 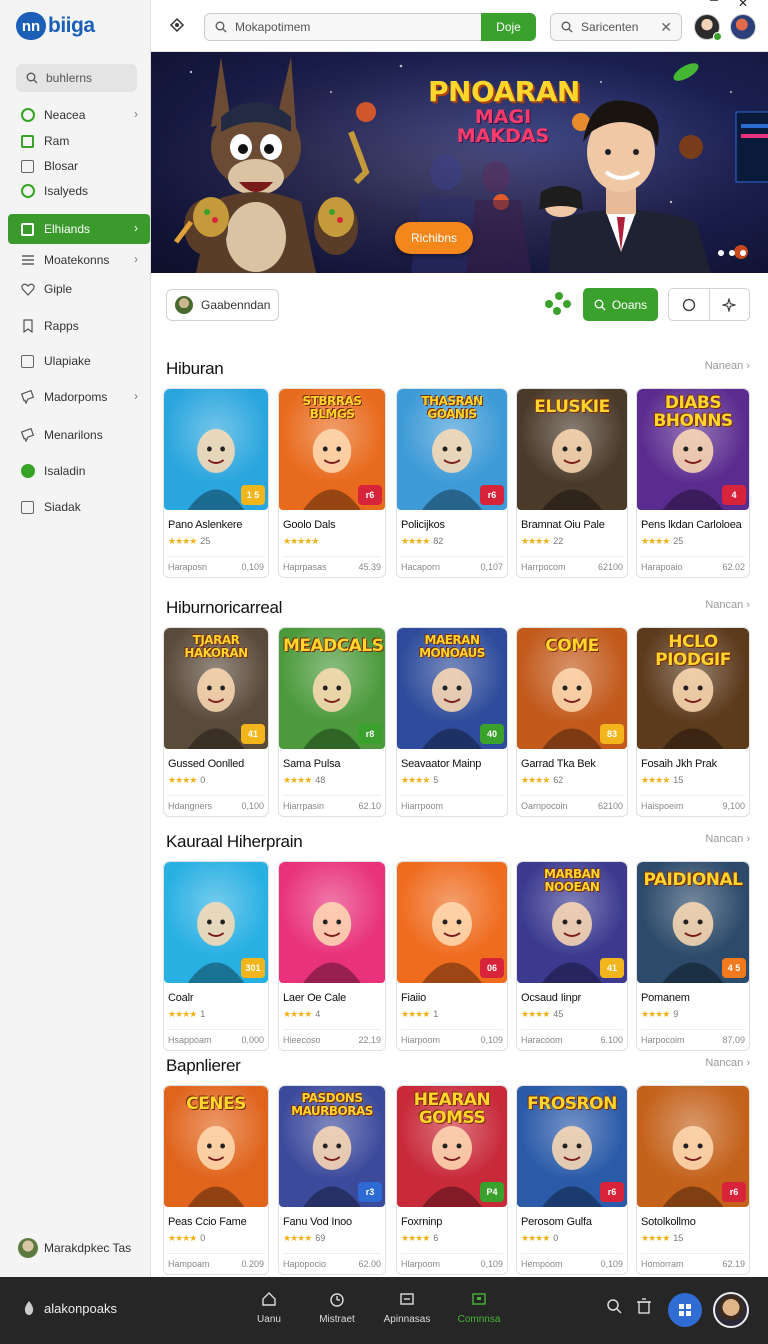 I want to click on search-input: Mokapotimem Doje, so click(x=370, y=27).